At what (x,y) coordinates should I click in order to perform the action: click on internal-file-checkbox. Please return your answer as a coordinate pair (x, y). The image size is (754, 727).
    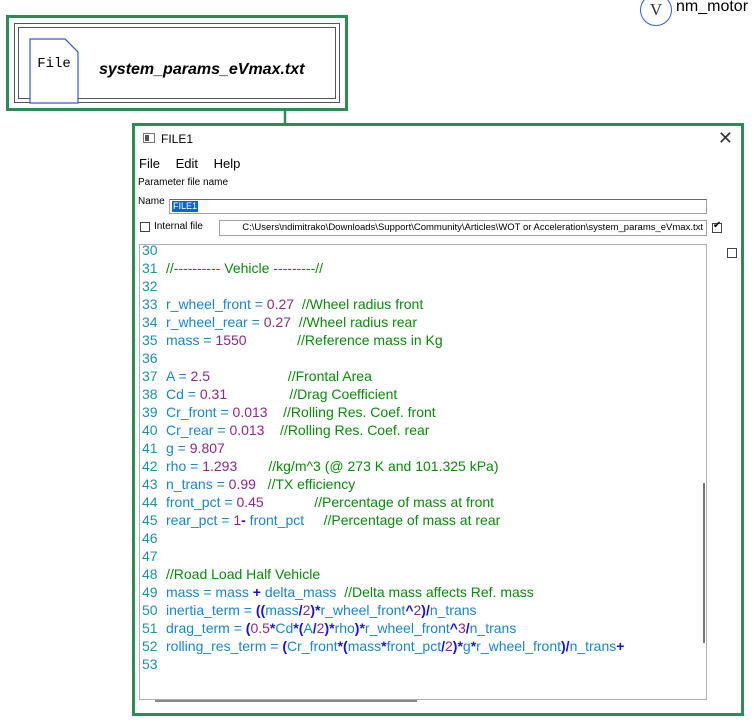
    Looking at the image, I should click on (145, 227).